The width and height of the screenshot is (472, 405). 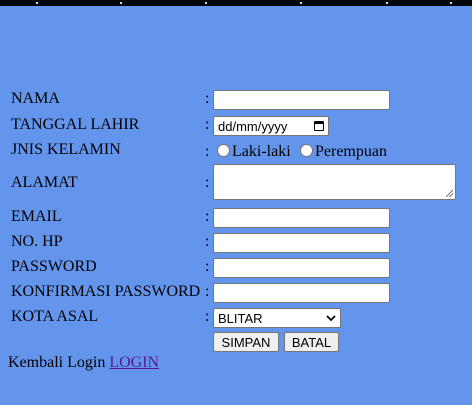 What do you see at coordinates (306, 150) in the screenshot?
I see `radio-perempuan` at bounding box center [306, 150].